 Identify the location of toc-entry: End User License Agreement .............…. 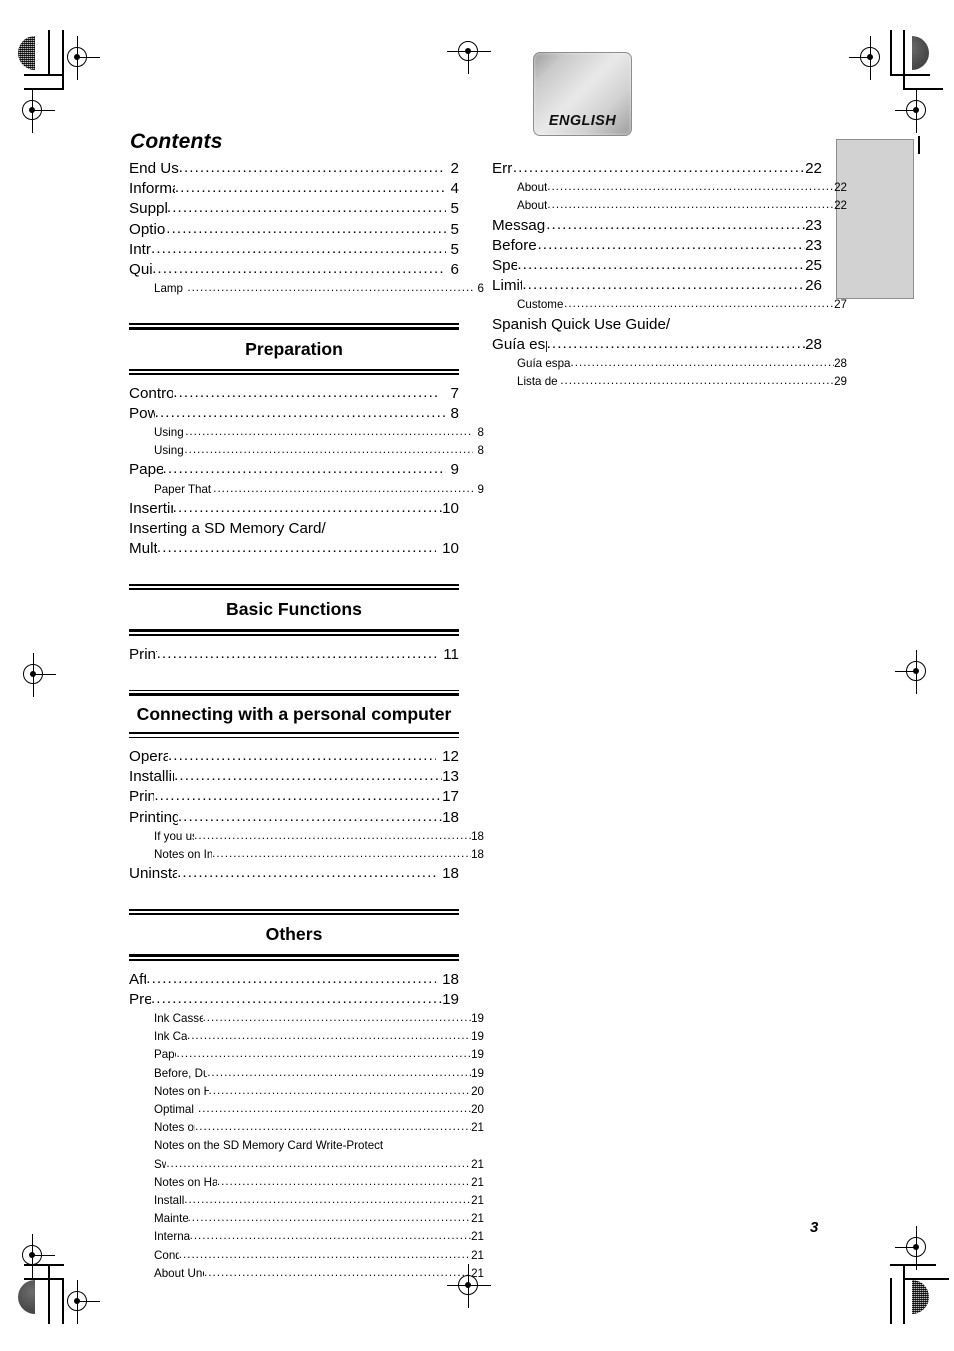
(294, 169).